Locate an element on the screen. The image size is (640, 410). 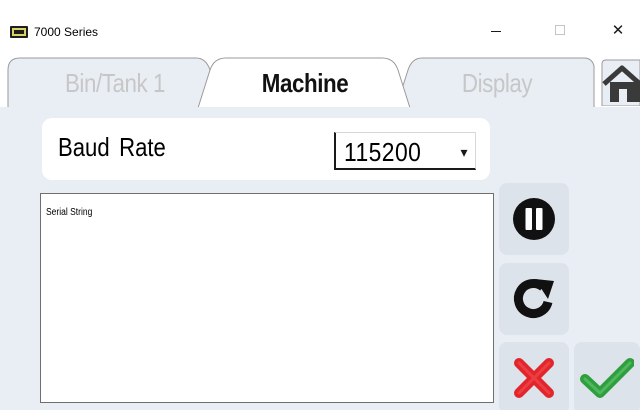
cancel-button is located at coordinates (534, 376).